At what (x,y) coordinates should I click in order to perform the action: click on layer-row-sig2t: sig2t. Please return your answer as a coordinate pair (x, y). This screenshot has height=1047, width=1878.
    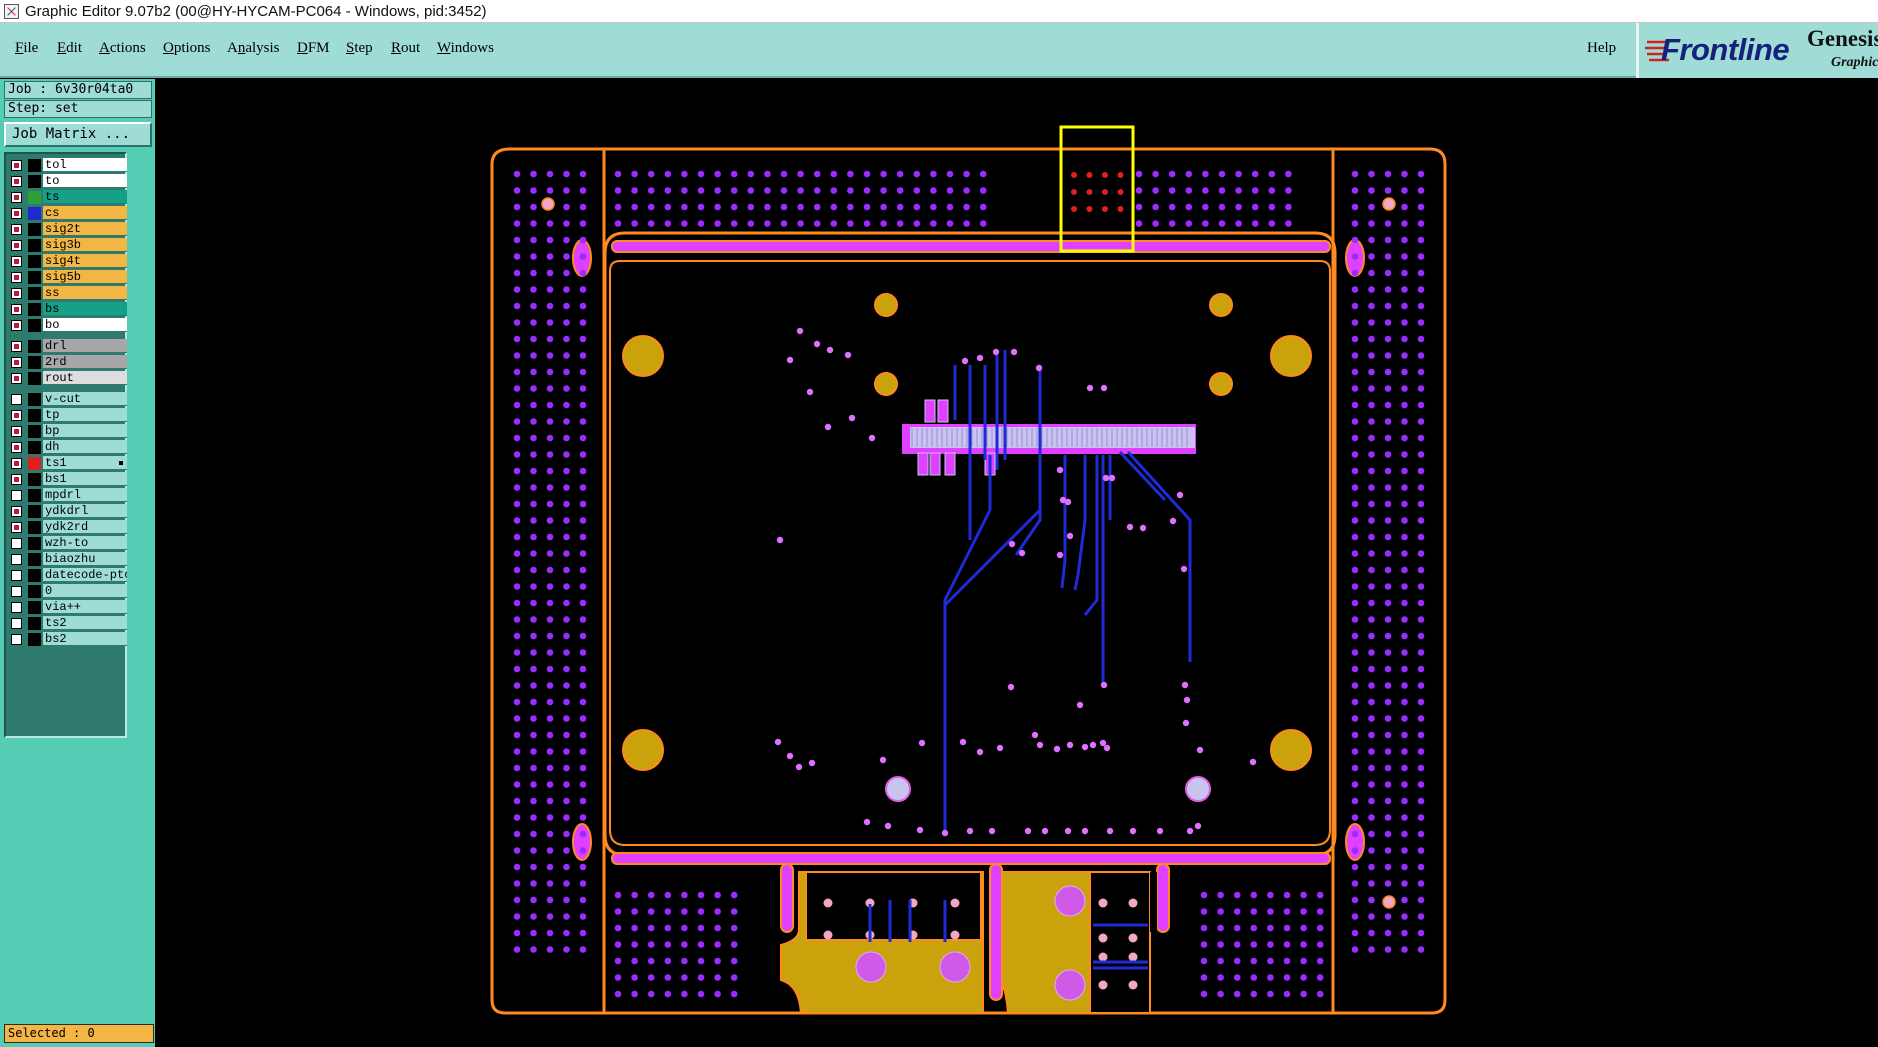
    Looking at the image, I should click on (67, 229).